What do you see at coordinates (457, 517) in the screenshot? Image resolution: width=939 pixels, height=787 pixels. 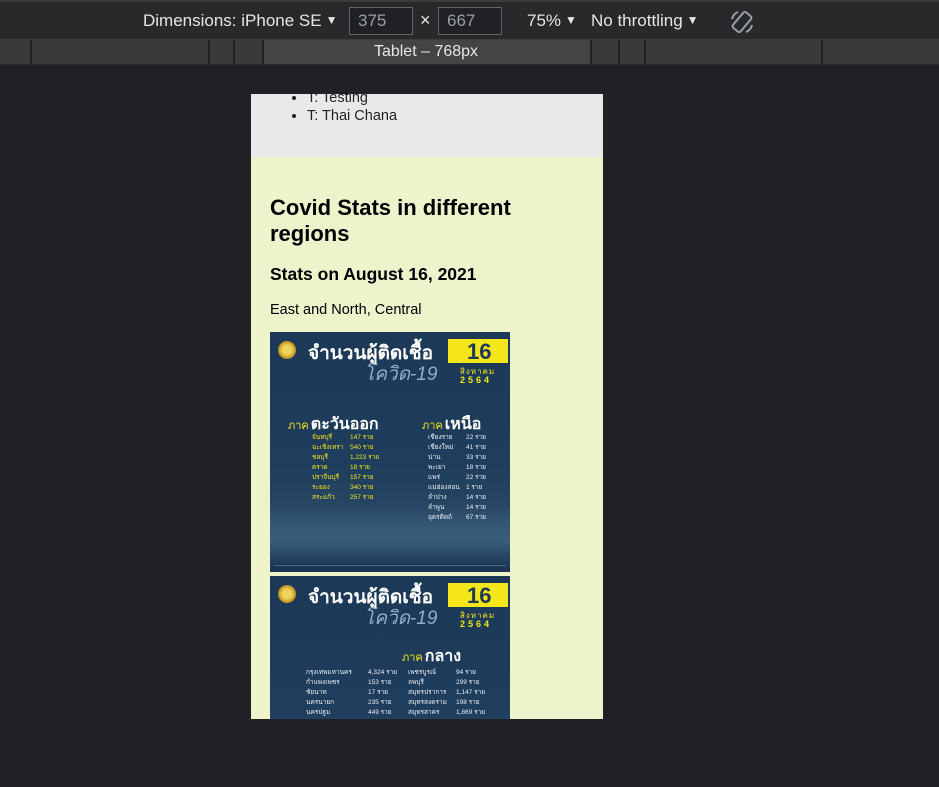 I see `province-row: อุตรดิตถ์ 67 ราย` at bounding box center [457, 517].